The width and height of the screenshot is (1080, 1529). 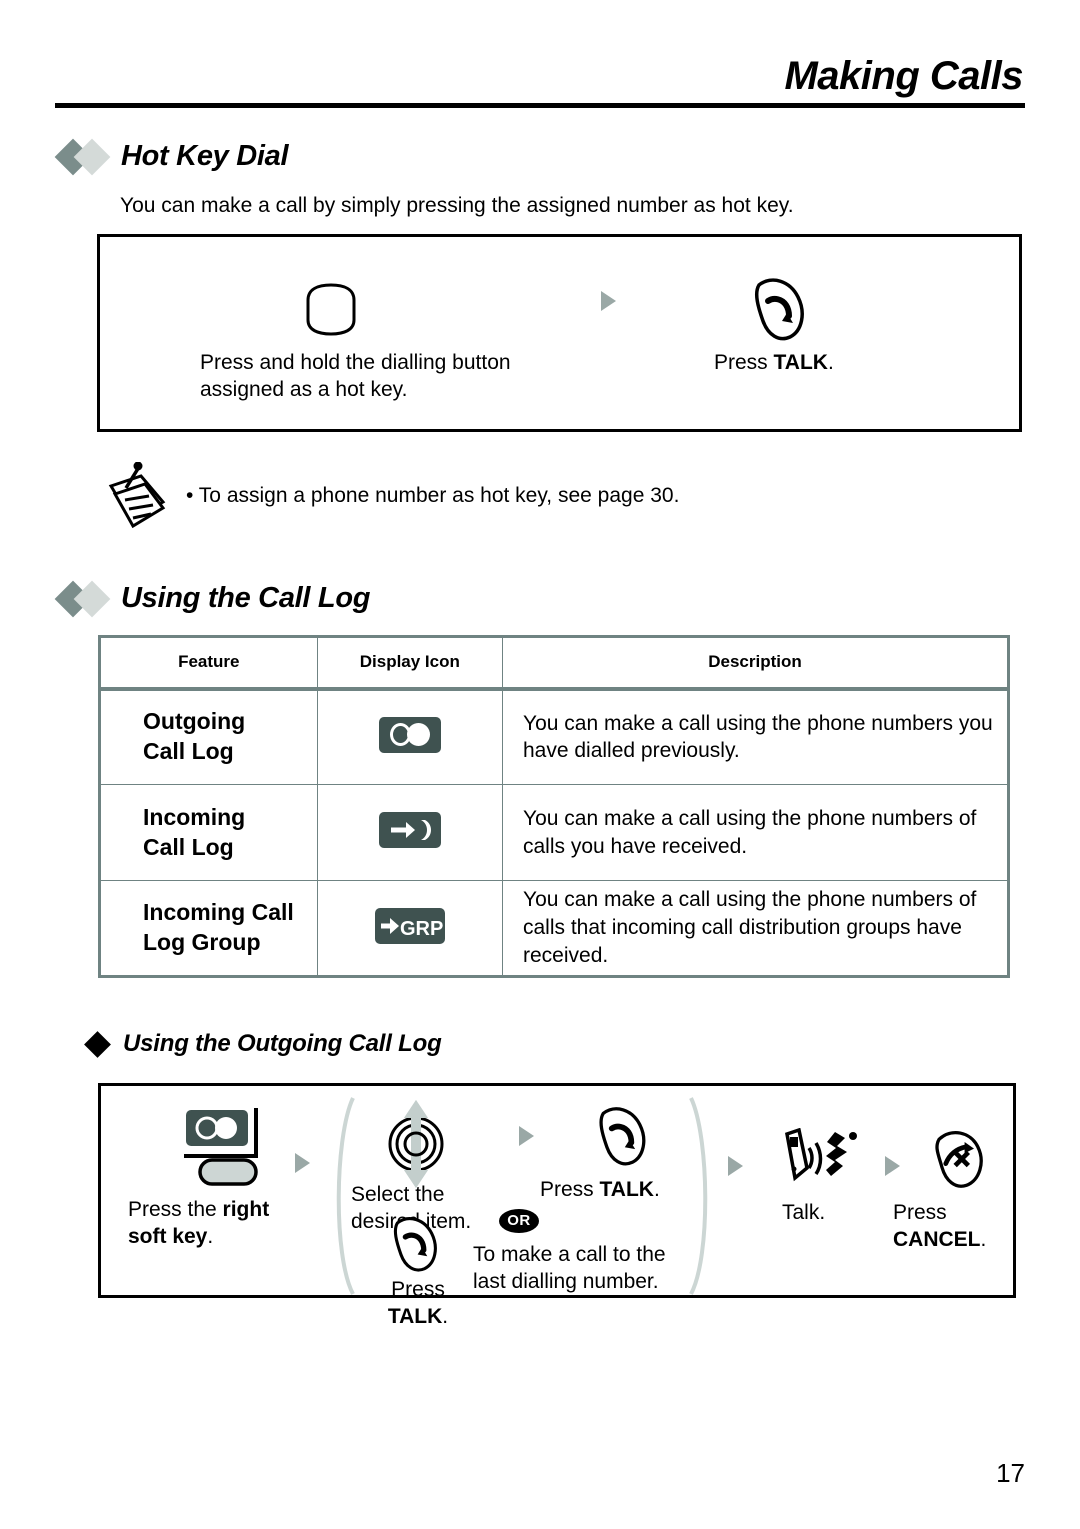 I want to click on step2a-line1: Select the, so click(x=398, y=1194).